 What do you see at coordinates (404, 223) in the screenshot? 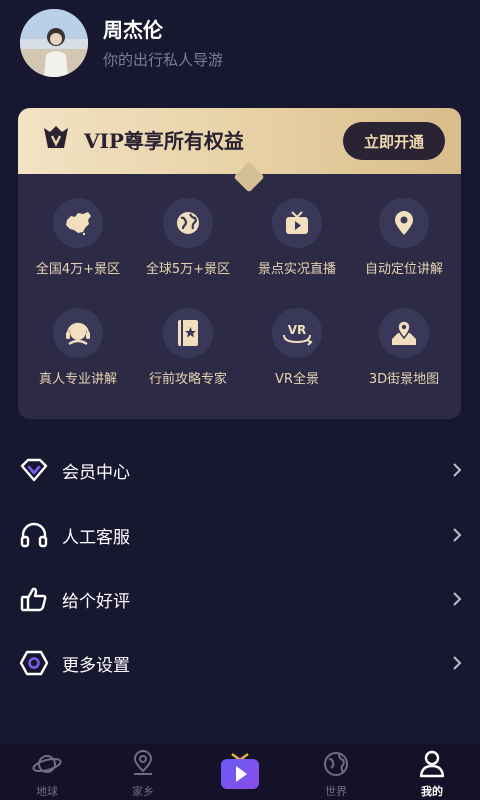
I see `location-pin-icon` at bounding box center [404, 223].